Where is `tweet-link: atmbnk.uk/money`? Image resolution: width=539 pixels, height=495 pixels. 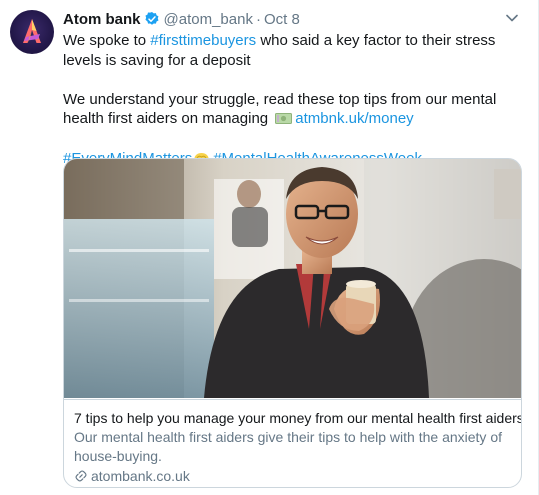 tweet-link: atmbnk.uk/money is located at coordinates (354, 118).